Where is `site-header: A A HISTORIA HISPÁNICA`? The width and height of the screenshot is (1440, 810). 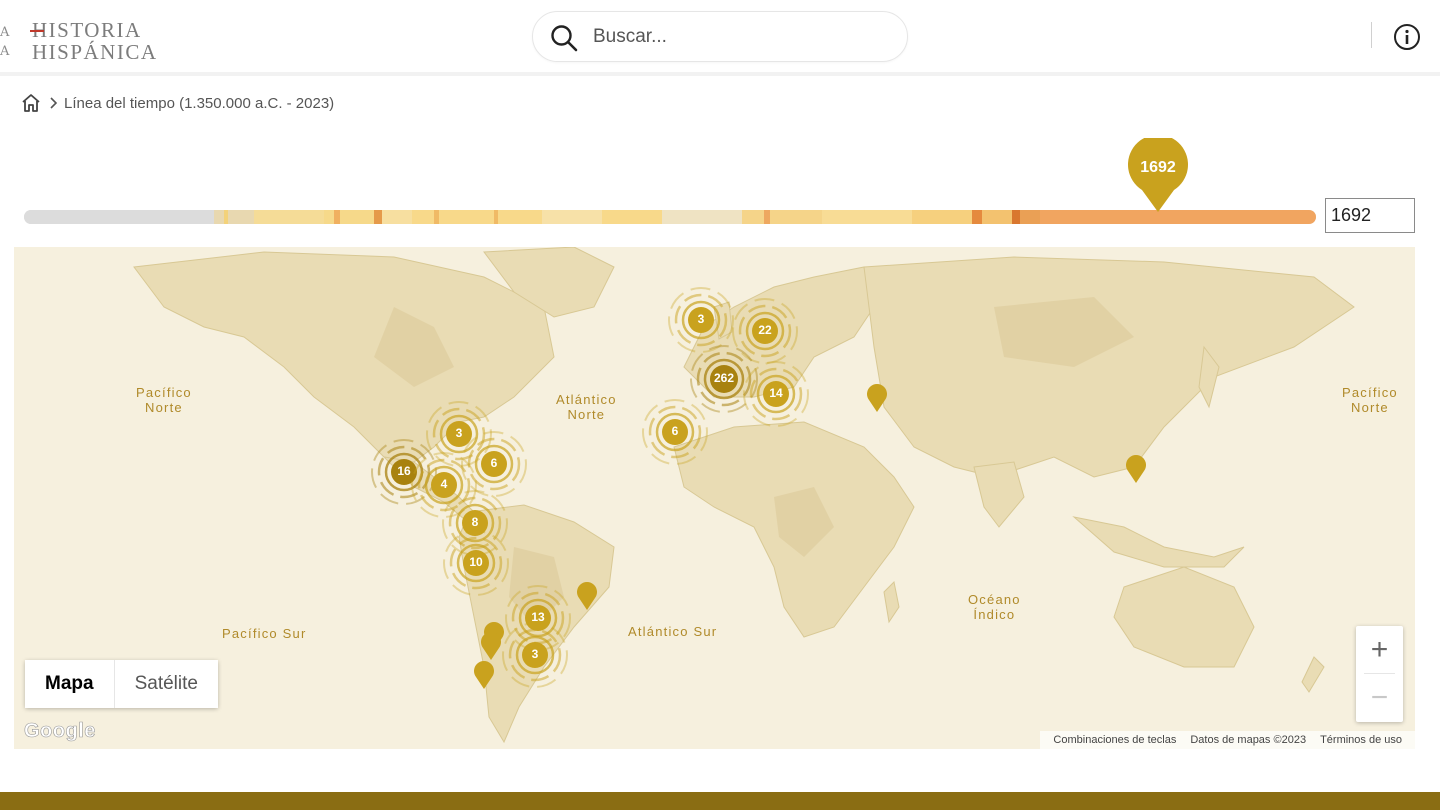
site-header: A A HISTORIA HISPÁNICA is located at coordinates (720, 38).